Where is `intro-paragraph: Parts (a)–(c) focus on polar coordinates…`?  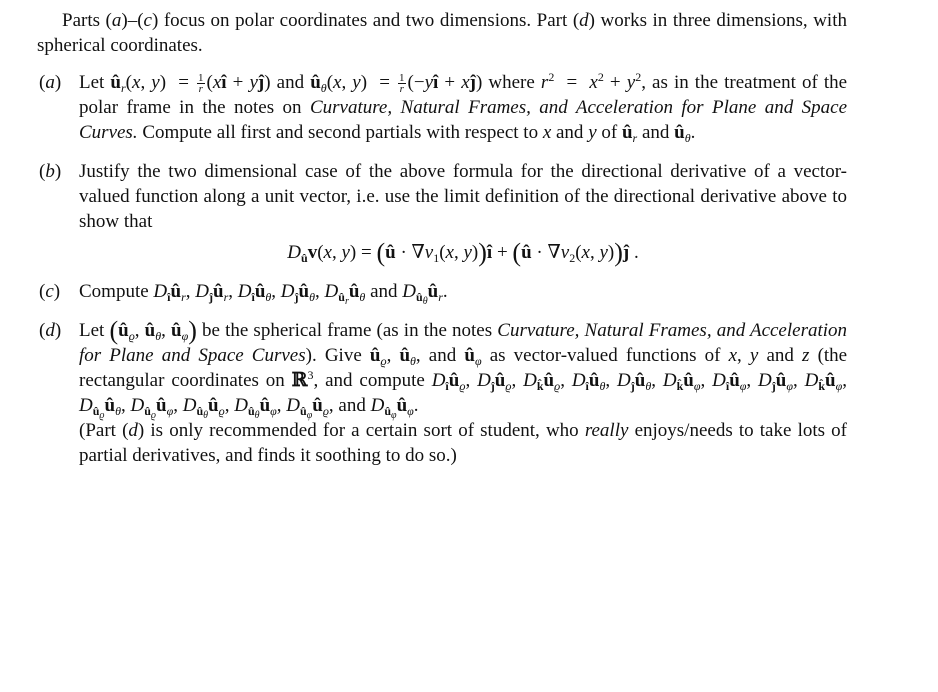
intro-paragraph: Parts (a)–(c) focus on polar coordinates… is located at coordinates (442, 33).